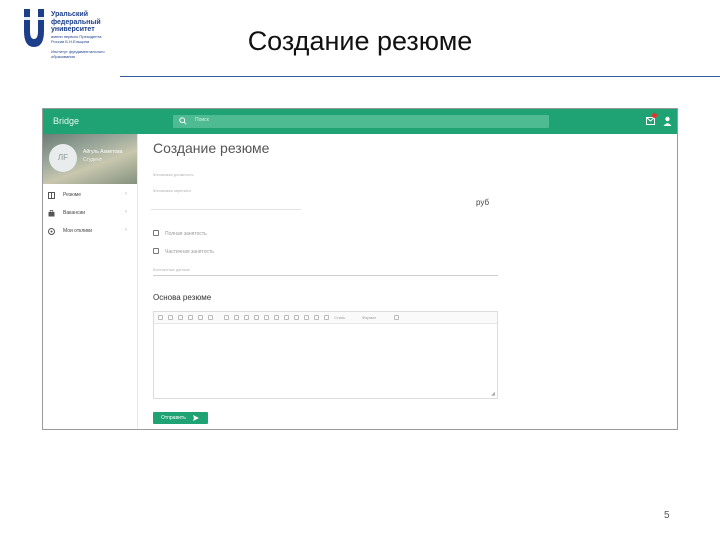 This screenshot has height=540, width=720. Describe the element at coordinates (210, 317) in the screenshot. I see `paste-word-icon` at that location.